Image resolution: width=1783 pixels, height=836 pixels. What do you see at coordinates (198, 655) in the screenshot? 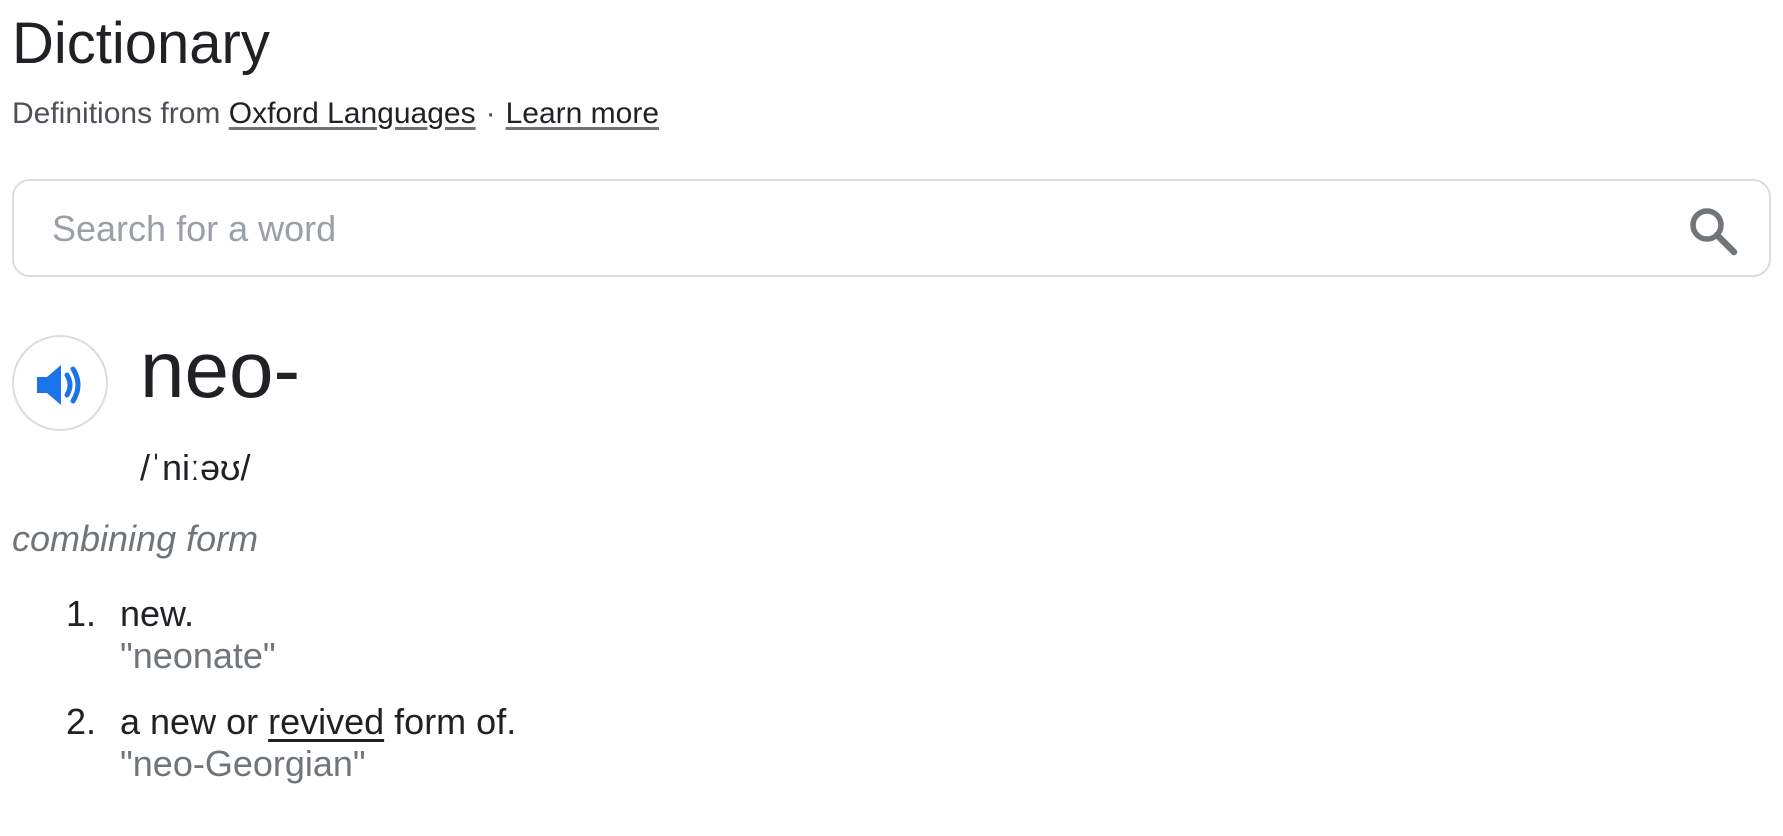
I see `sense-example: "neonate"` at bounding box center [198, 655].